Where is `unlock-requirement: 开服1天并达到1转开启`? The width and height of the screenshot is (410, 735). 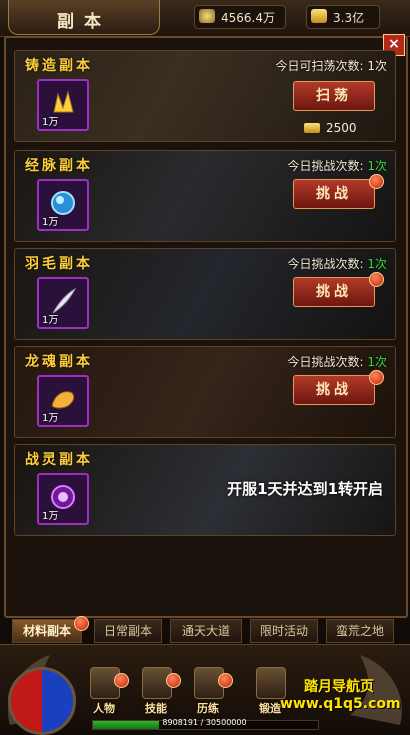 unlock-requirement: 开服1天并达到1转开启 is located at coordinates (305, 489).